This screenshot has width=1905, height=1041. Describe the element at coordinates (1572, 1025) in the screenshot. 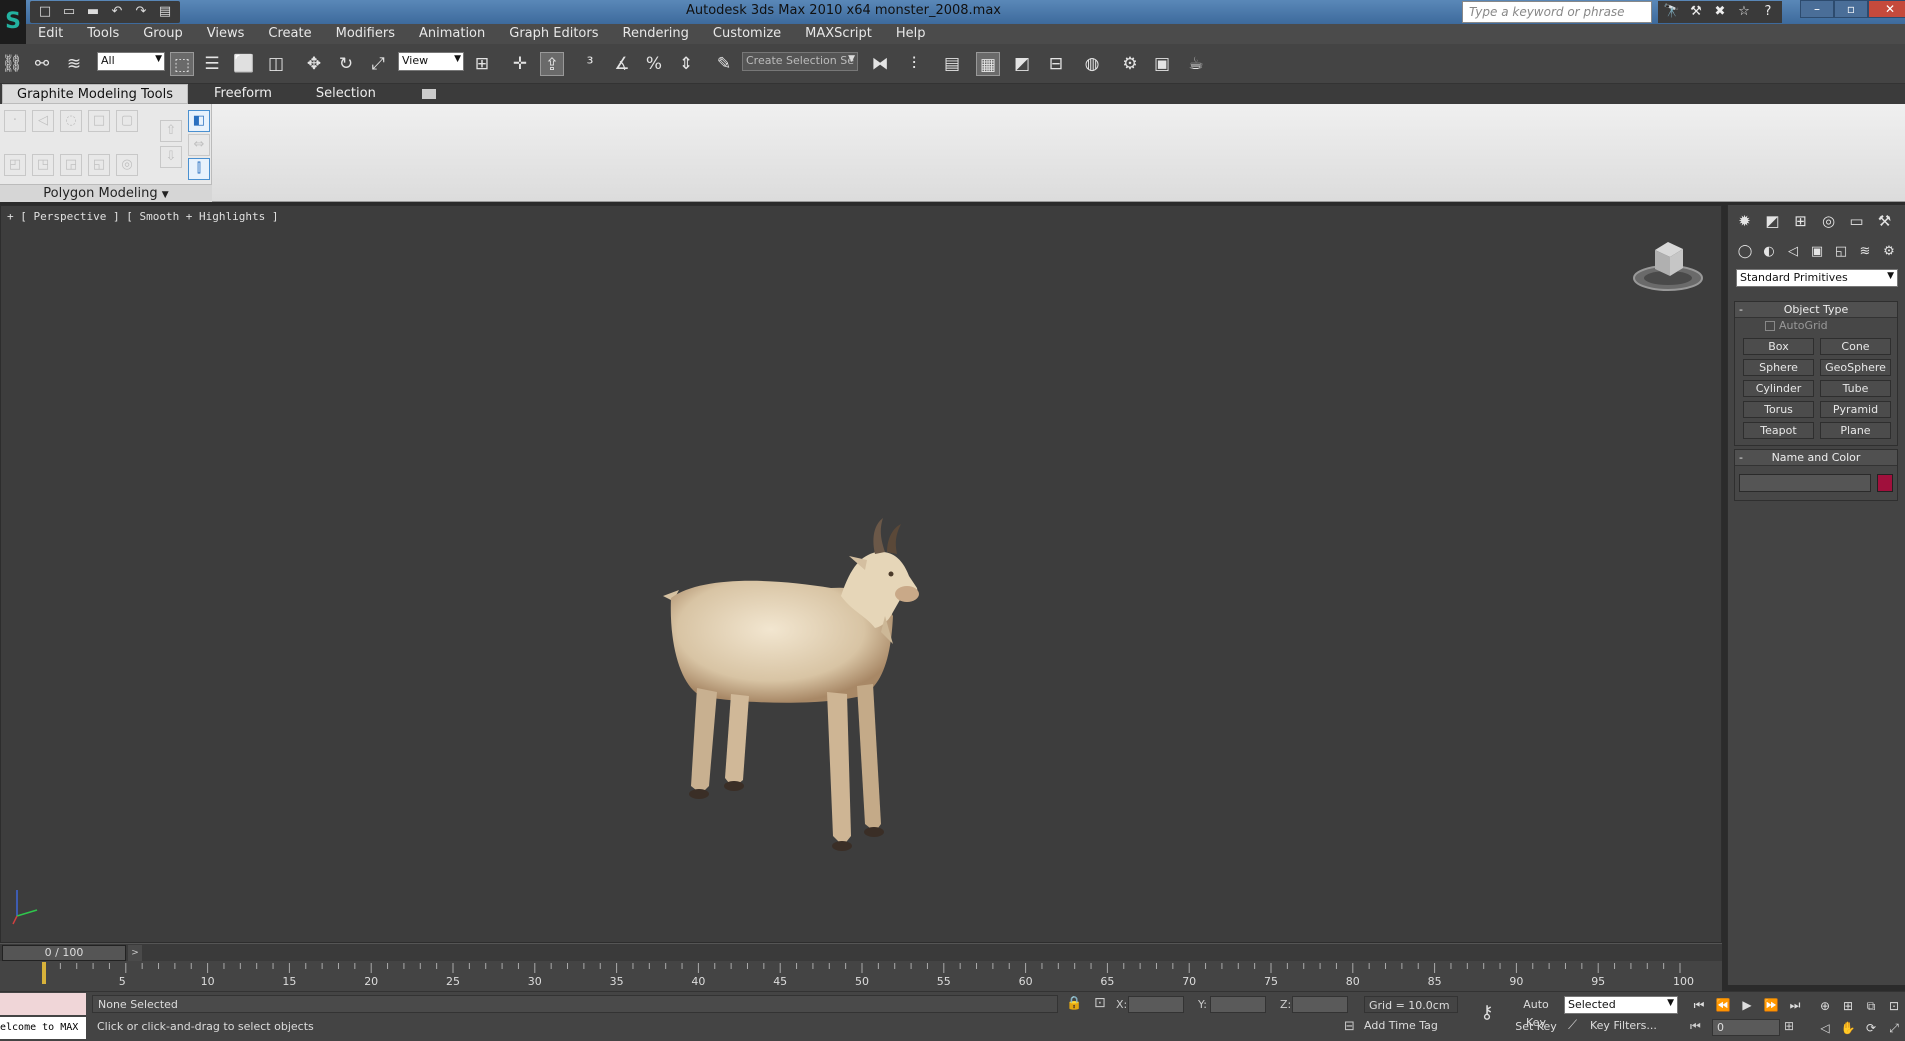

I see `default-tangent-icon: ⟋` at that location.